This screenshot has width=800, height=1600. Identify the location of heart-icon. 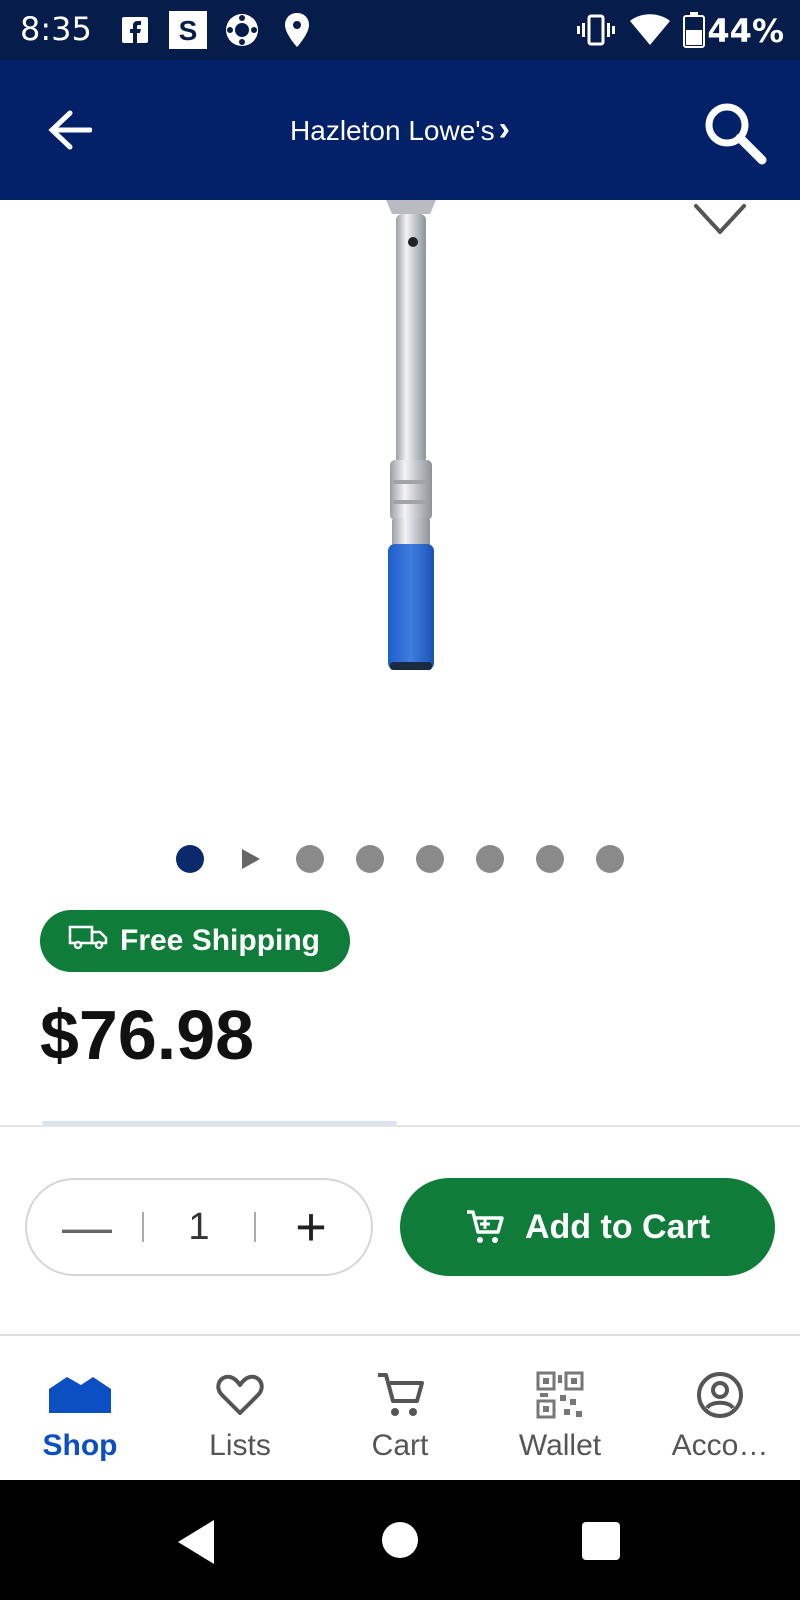
(240, 1395).